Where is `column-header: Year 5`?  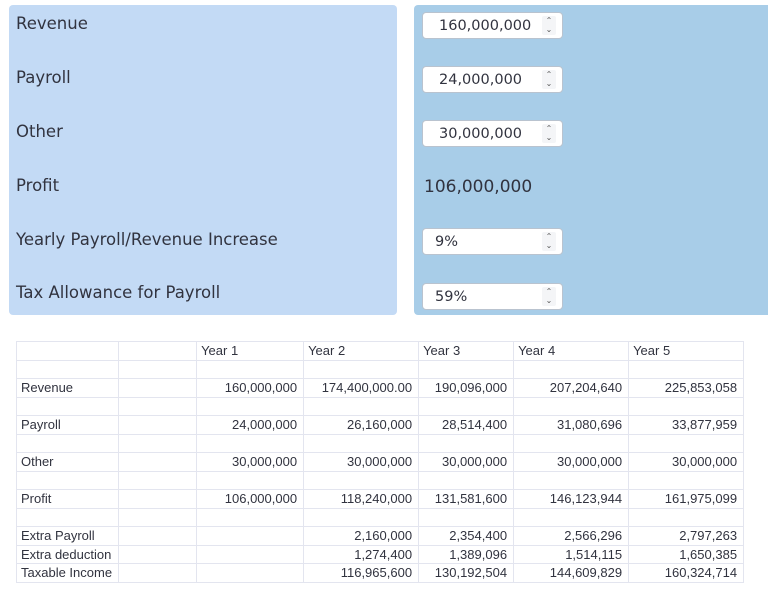
column-header: Year 5 is located at coordinates (686, 351).